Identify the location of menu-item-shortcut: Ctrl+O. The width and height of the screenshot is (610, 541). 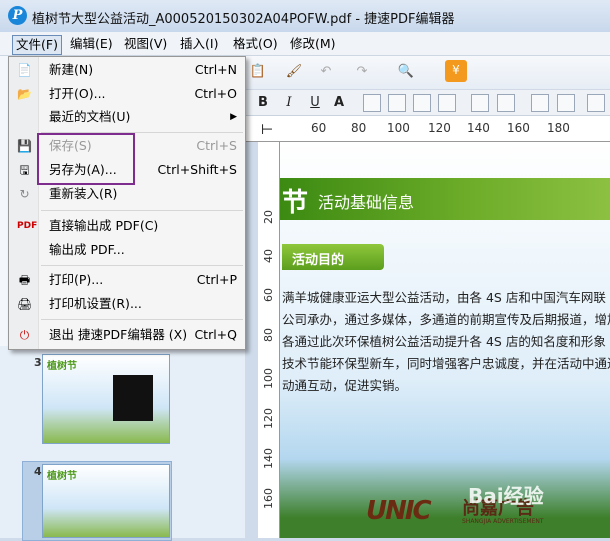
(215, 93).